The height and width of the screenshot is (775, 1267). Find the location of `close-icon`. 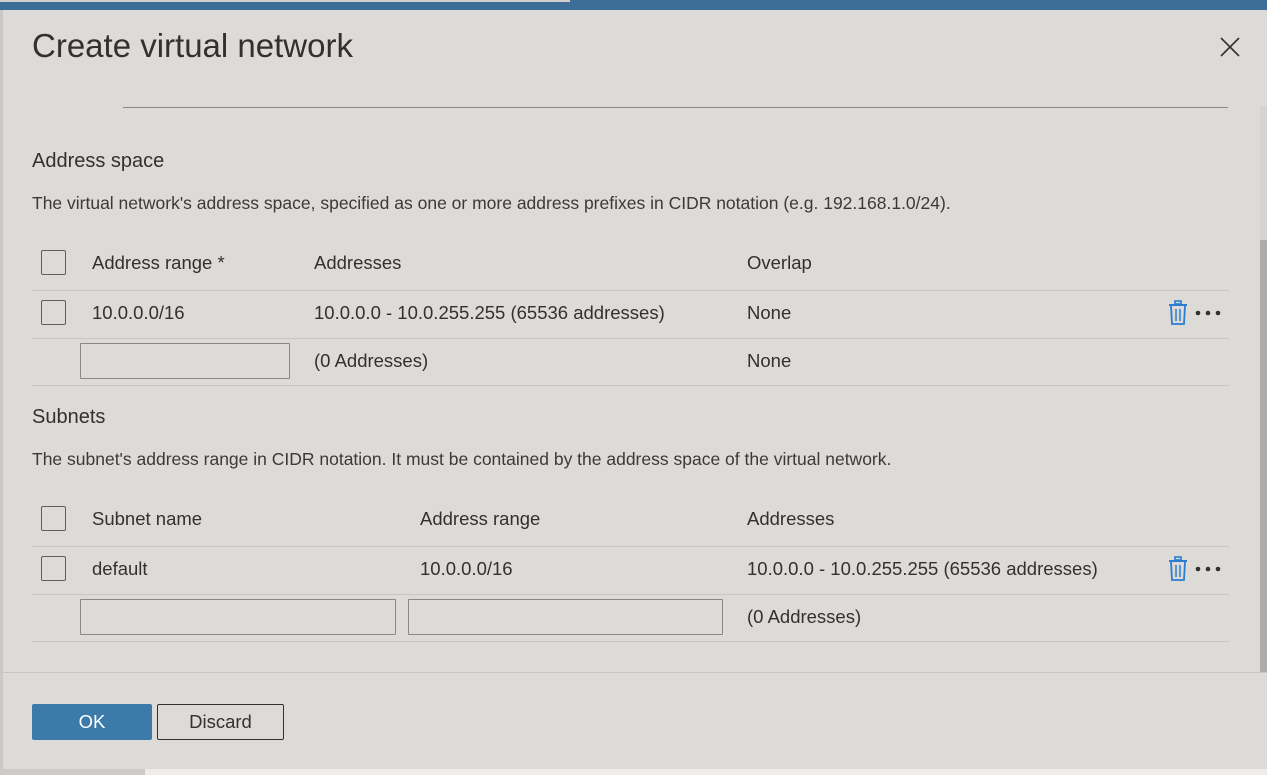

close-icon is located at coordinates (1230, 47).